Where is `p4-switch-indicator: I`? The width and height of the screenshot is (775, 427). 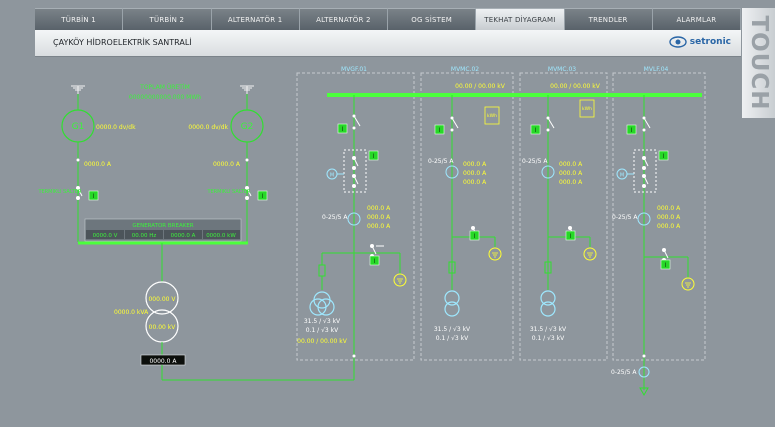
p4-switch-indicator: I is located at coordinates (631, 129).